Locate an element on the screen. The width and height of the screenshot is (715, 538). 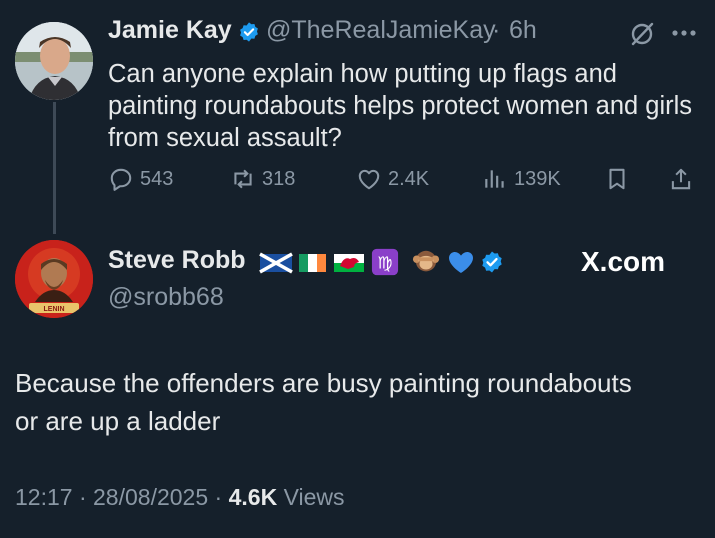
grok-icon is located at coordinates (642, 34).